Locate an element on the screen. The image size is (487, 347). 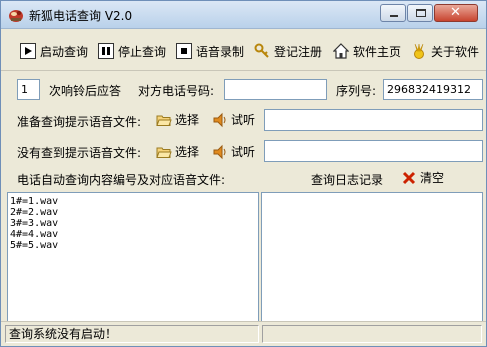
minimize-icon is located at coordinates (394, 16).